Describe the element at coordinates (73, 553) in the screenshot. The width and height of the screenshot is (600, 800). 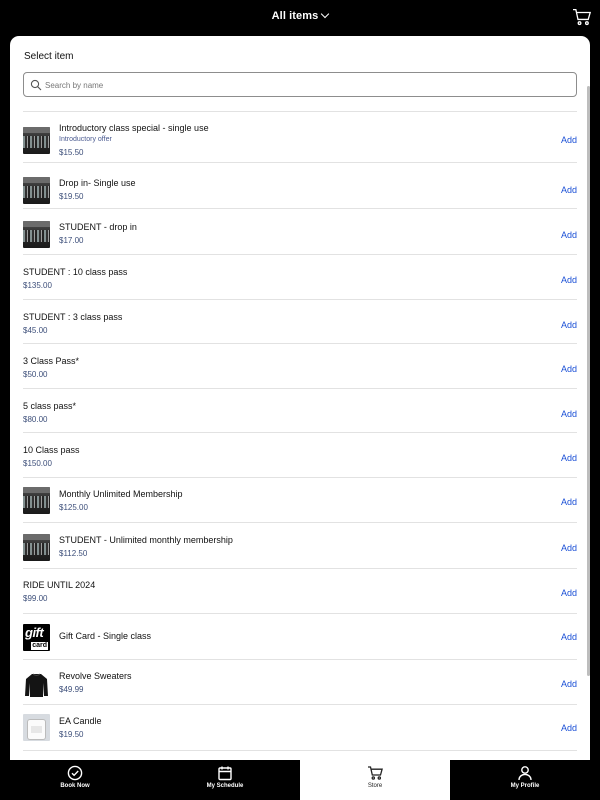
I see `item-price: $112.50` at that location.